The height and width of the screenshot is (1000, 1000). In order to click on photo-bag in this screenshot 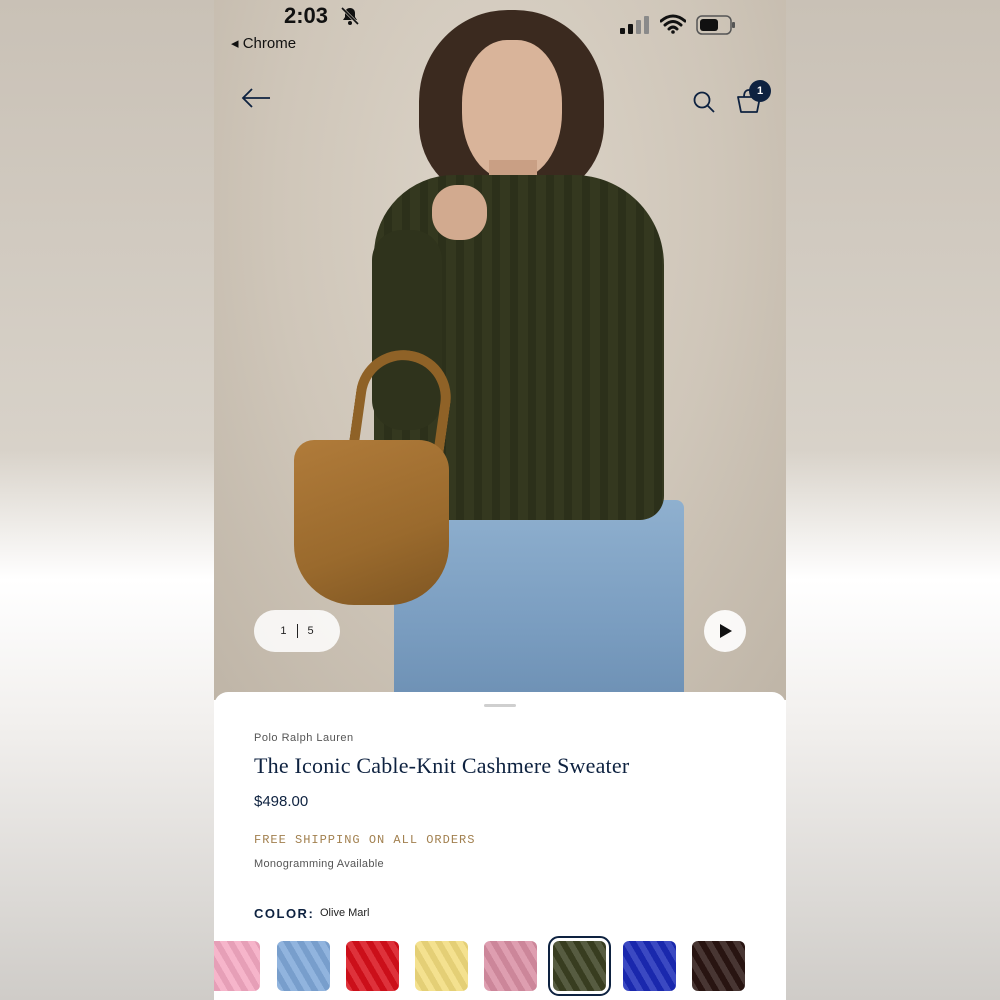, I will do `click(371, 522)`.